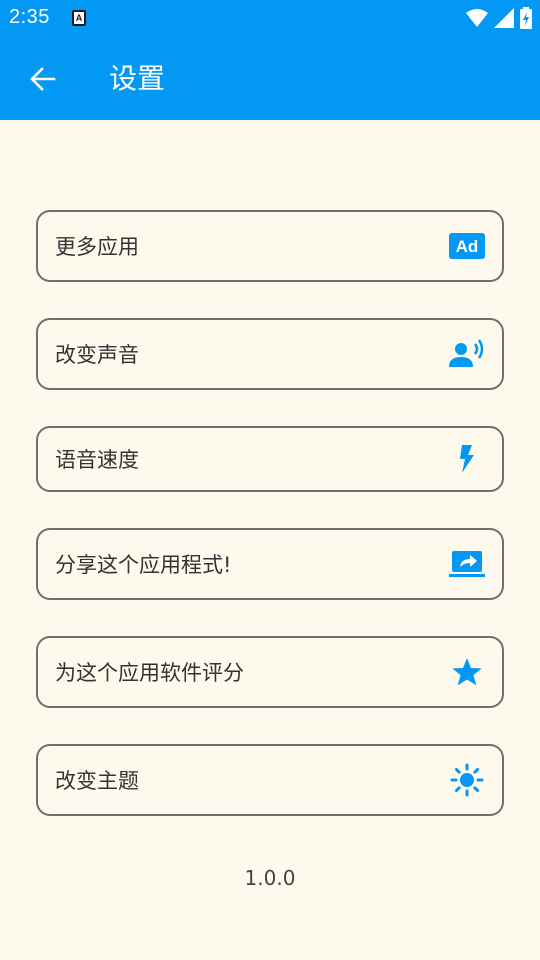  What do you see at coordinates (270, 246) in the screenshot?
I see `menu-item-more-apps: 更多应用 Ad` at bounding box center [270, 246].